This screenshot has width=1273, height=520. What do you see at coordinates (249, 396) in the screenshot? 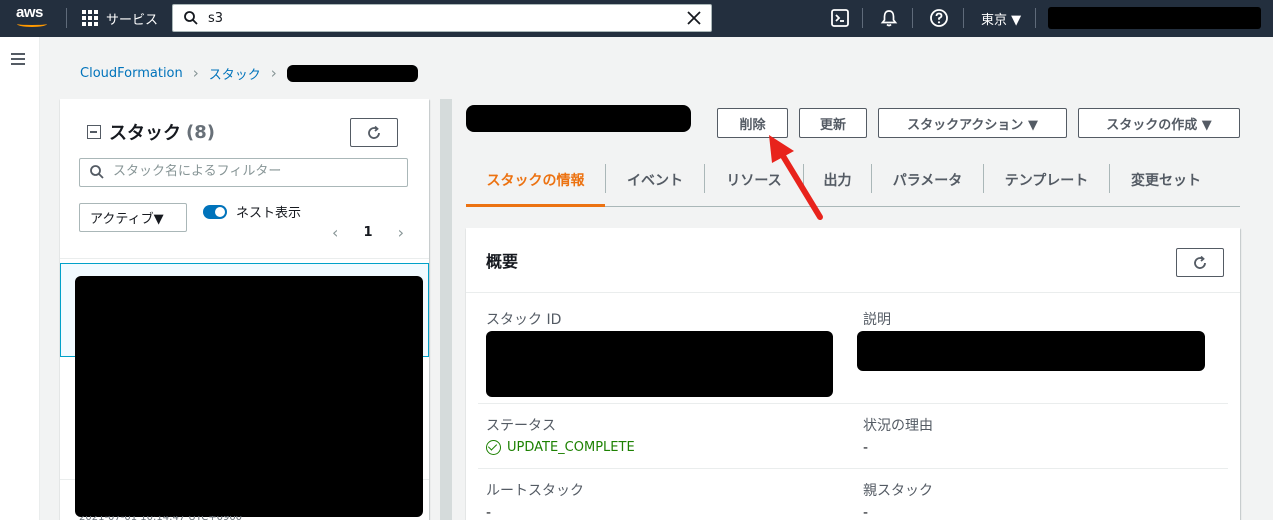
I see `stack-list-redacted` at bounding box center [249, 396].